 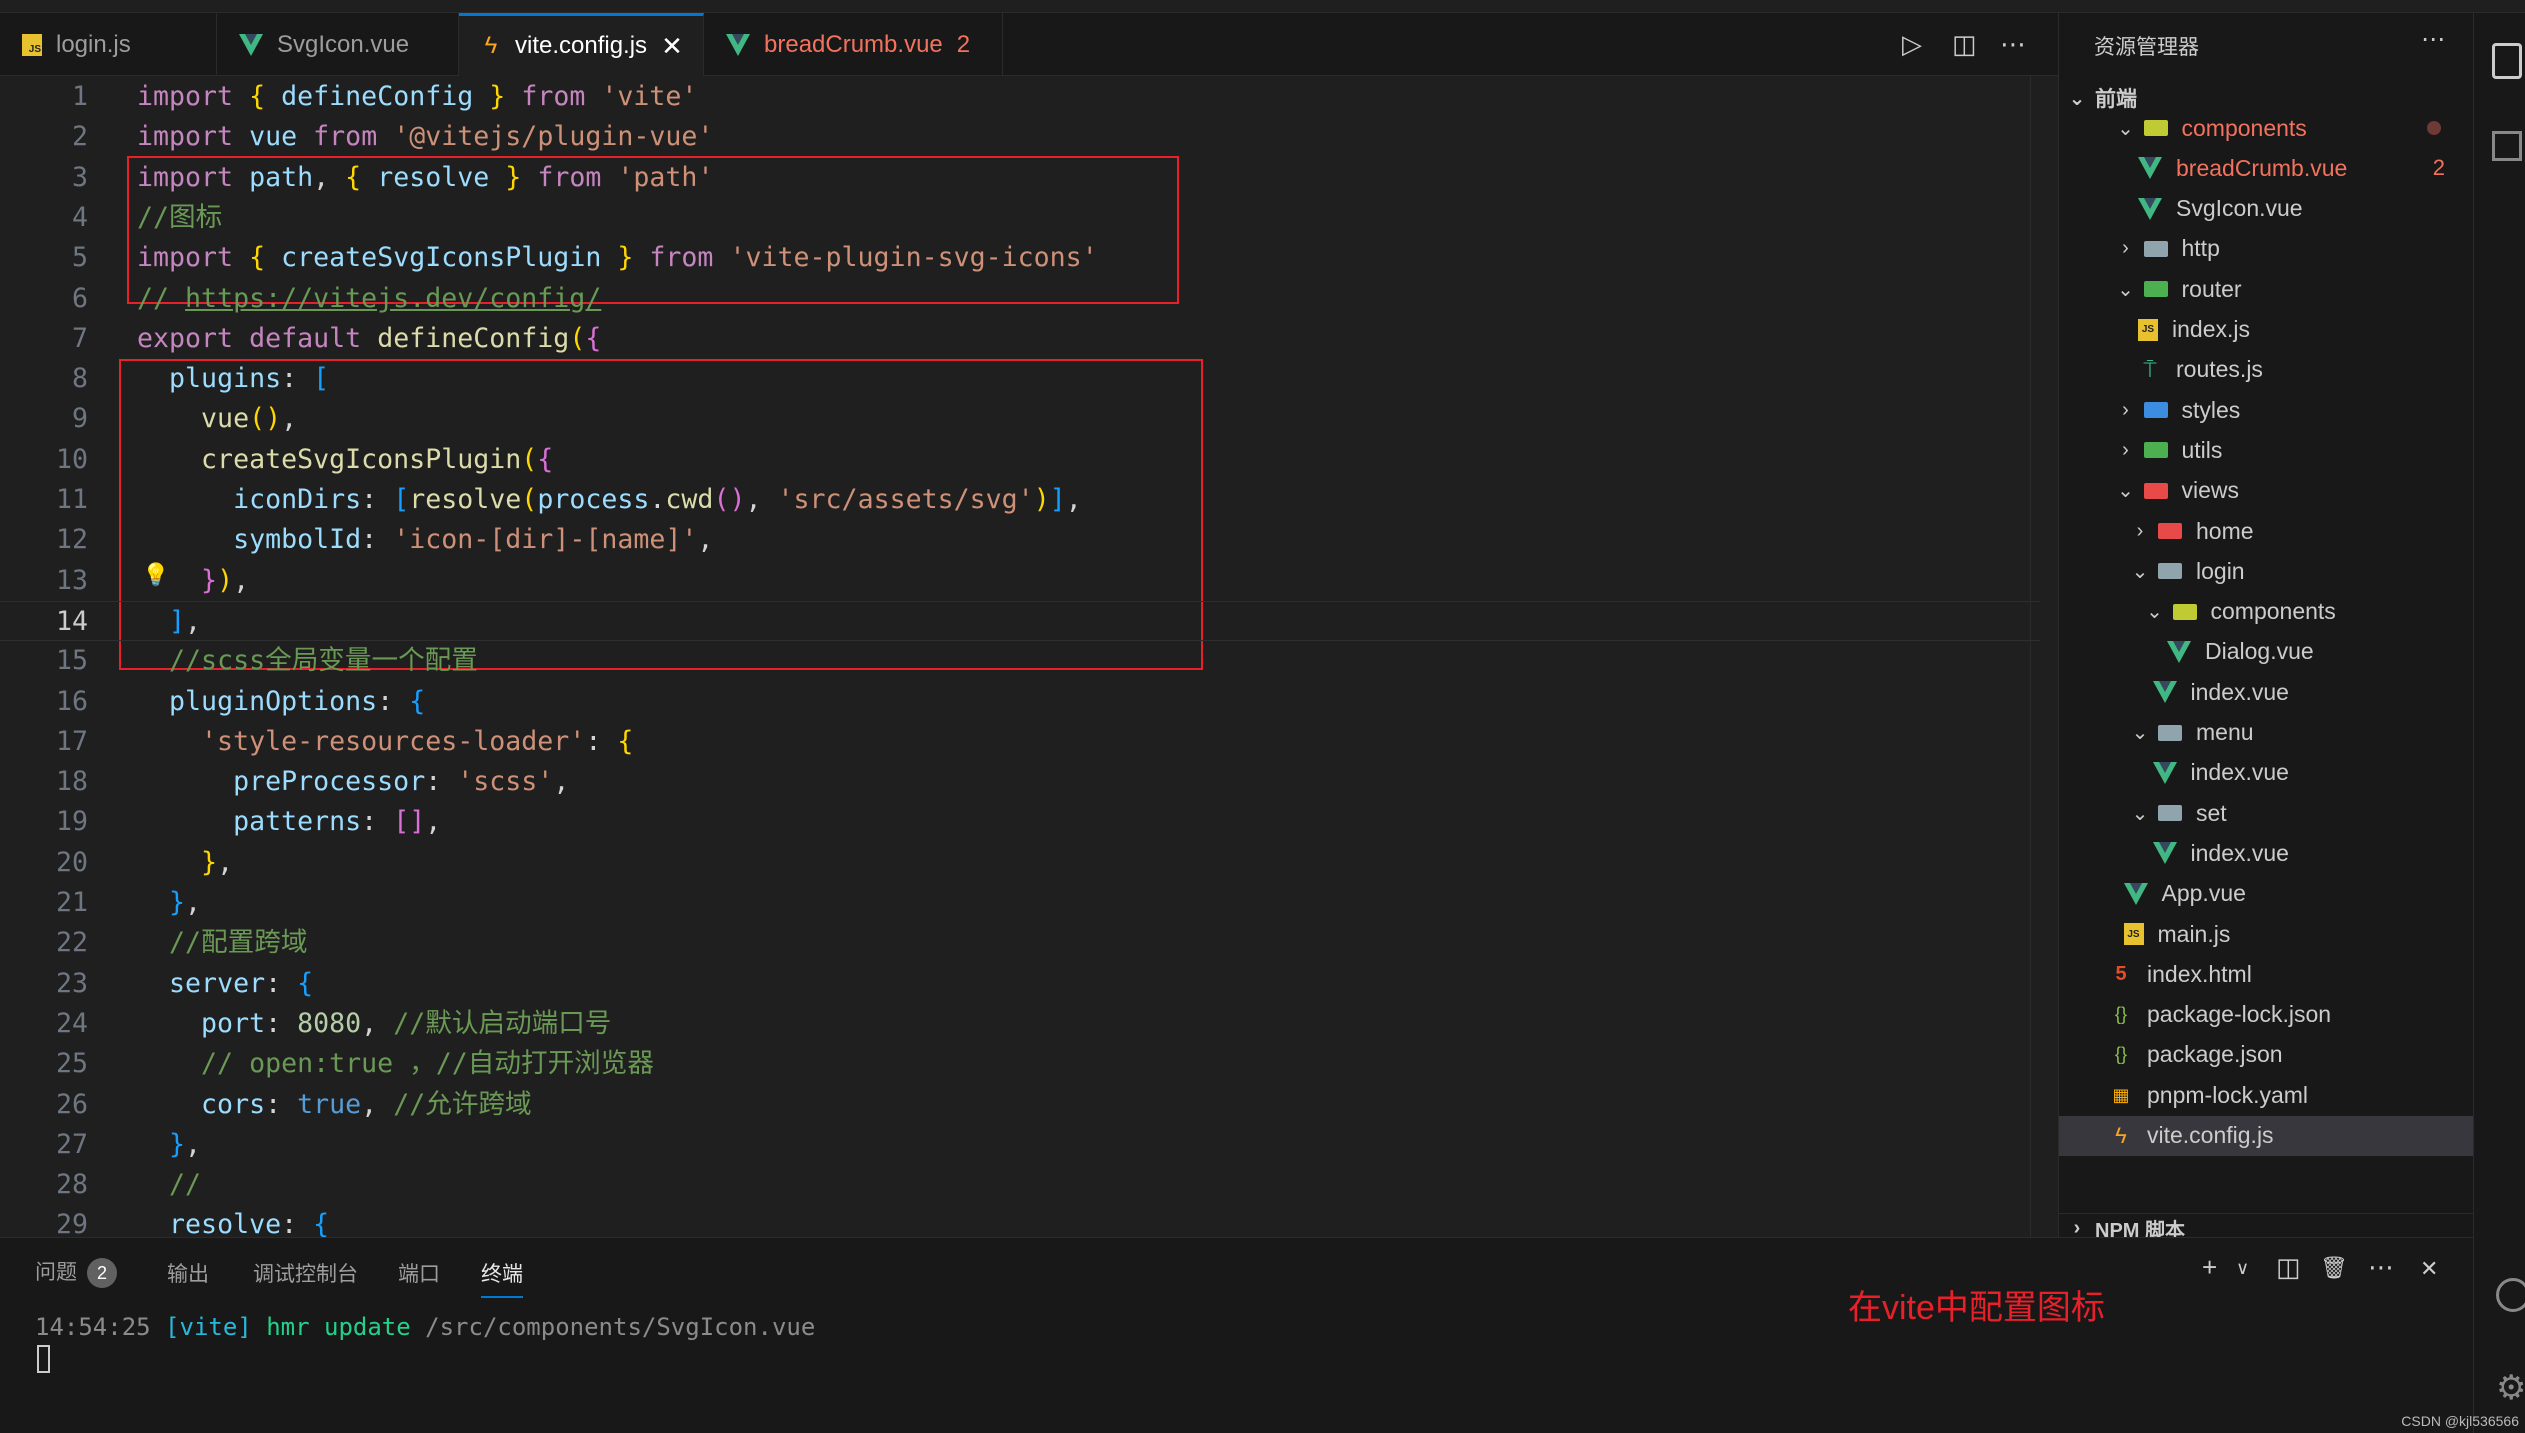 What do you see at coordinates (2013, 44) in the screenshot?
I see `more-actions-icon: ⋯` at bounding box center [2013, 44].